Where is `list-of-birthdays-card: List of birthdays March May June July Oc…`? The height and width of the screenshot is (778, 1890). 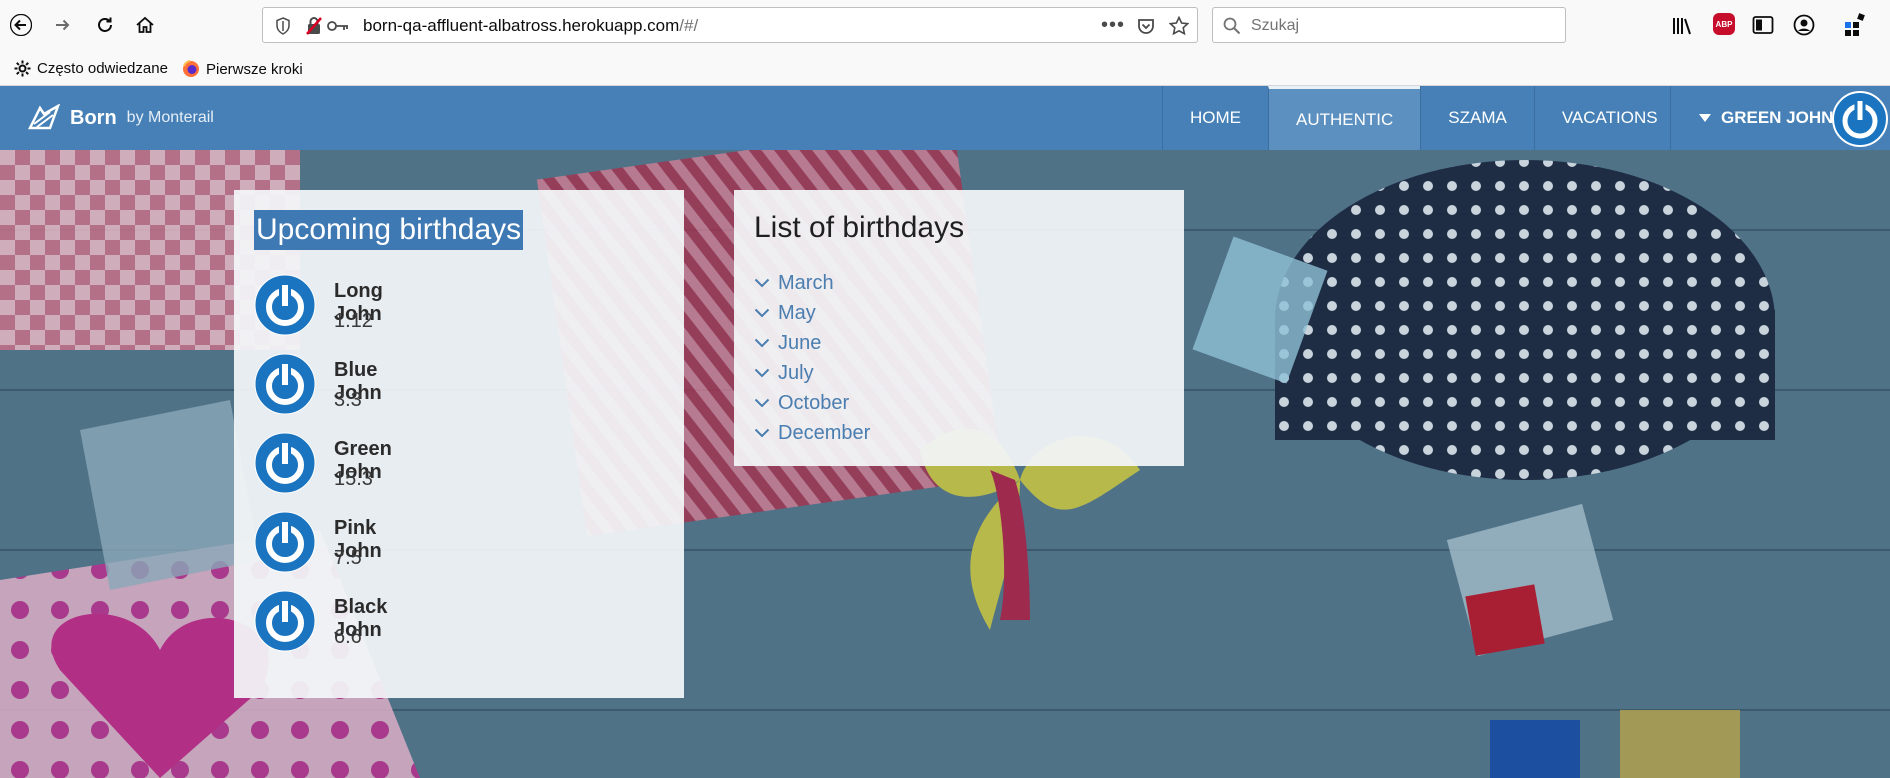
list-of-birthdays-card: List of birthdays March May June July Oc… is located at coordinates (959, 328).